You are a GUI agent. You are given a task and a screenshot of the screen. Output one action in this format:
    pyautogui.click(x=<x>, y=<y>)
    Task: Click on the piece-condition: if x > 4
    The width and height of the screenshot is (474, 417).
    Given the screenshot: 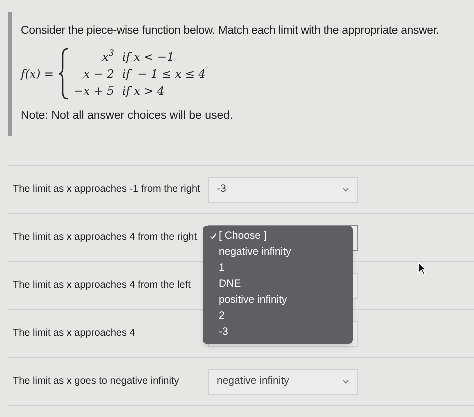 What is the action you would take?
    pyautogui.click(x=144, y=91)
    